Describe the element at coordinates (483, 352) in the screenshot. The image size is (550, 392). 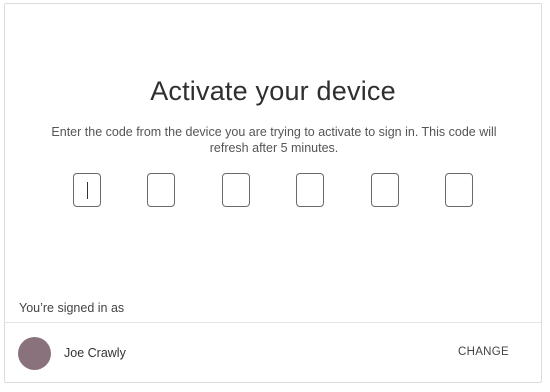
I see `change-account-button: CHANGE` at that location.